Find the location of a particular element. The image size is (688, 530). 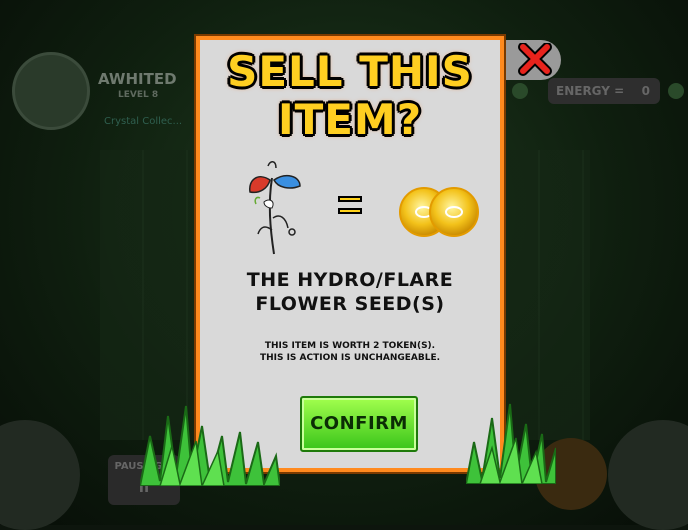

energy-counter: ENERGY = 0 is located at coordinates (604, 91).